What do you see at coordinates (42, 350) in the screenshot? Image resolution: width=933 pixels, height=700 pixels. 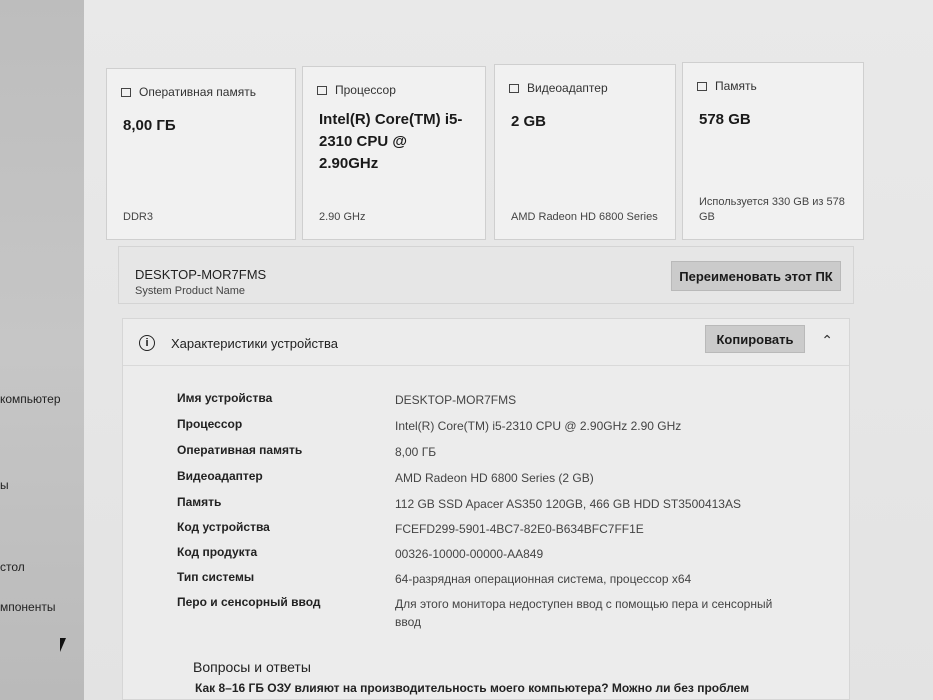 I see `left-sidebar: компьютер ы стол мпоненты` at bounding box center [42, 350].